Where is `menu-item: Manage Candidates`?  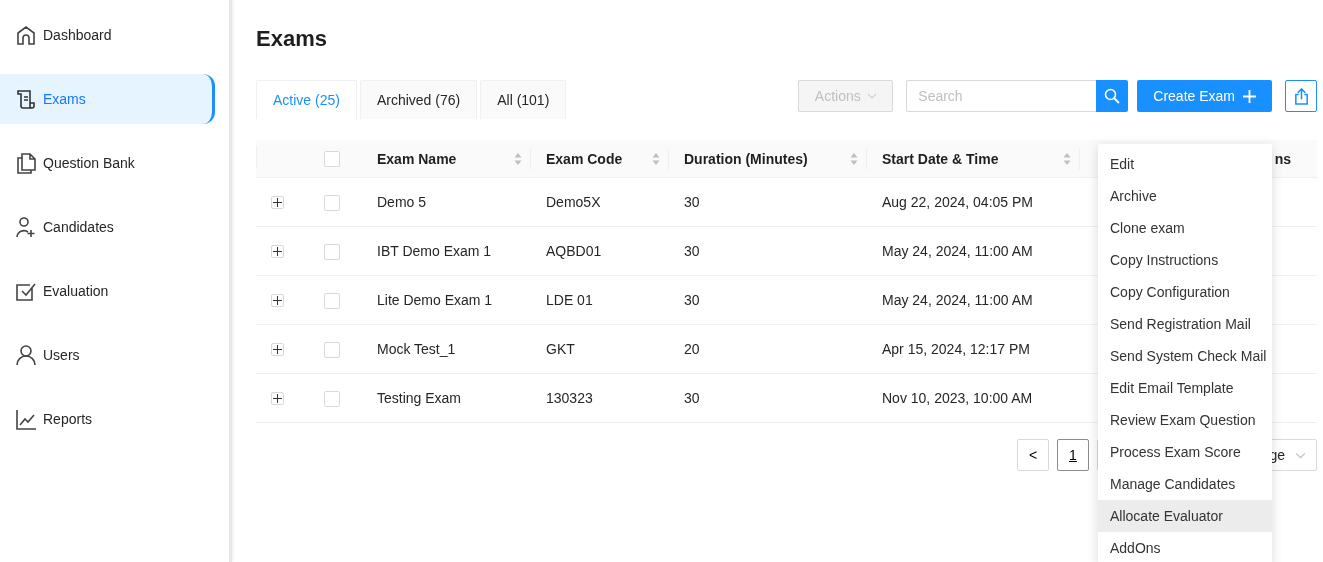 menu-item: Manage Candidates is located at coordinates (1185, 484).